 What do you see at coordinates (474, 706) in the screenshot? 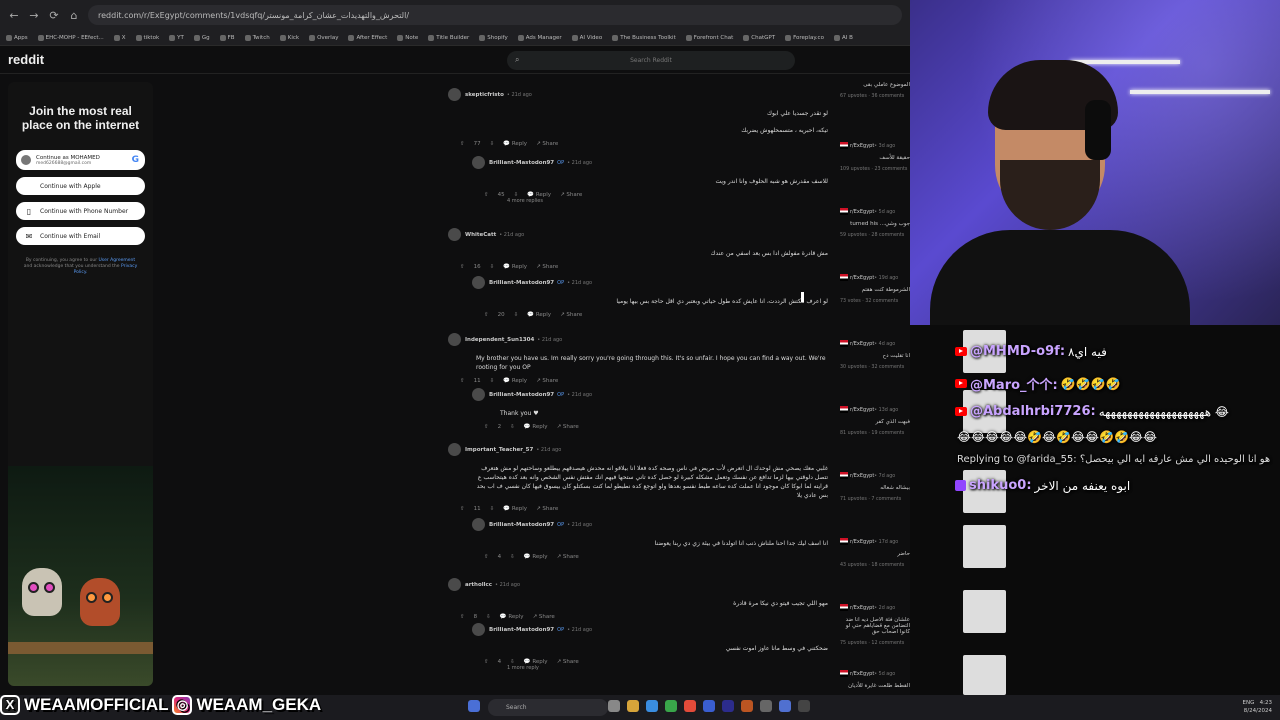
I see `windows-start-icon` at bounding box center [474, 706].